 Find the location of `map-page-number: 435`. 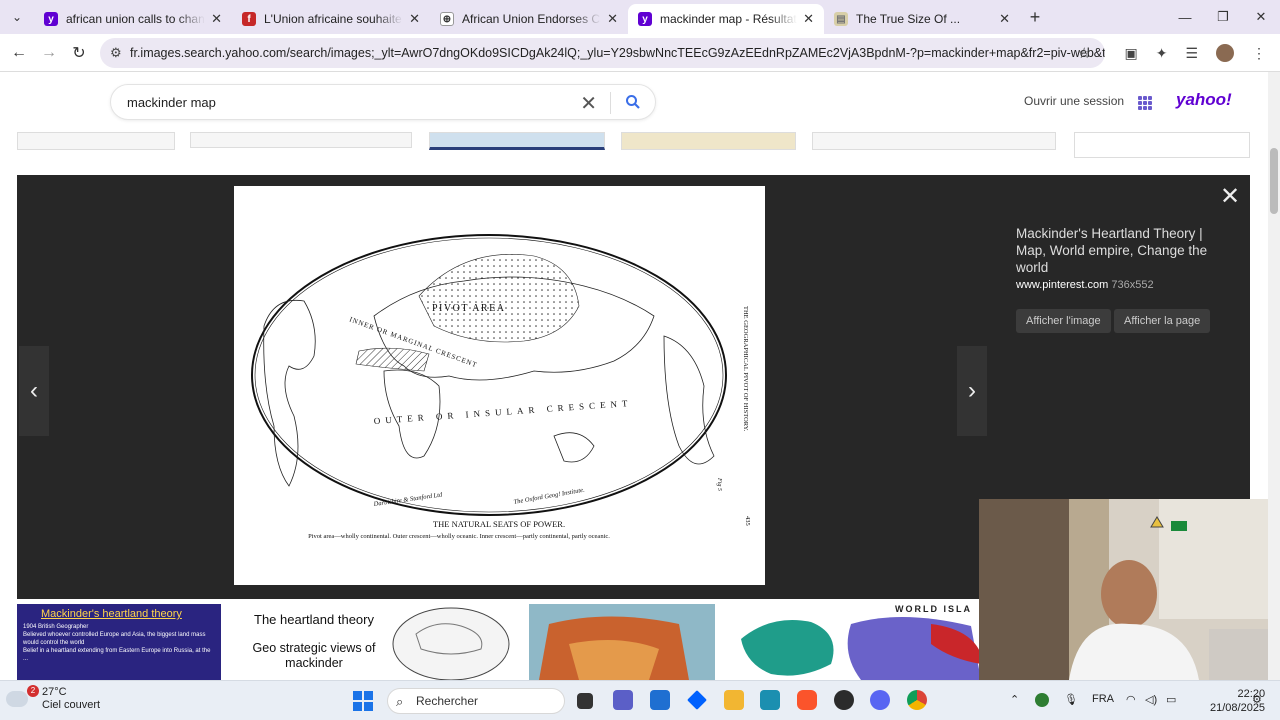

map-page-number: 435 is located at coordinates (747, 521).